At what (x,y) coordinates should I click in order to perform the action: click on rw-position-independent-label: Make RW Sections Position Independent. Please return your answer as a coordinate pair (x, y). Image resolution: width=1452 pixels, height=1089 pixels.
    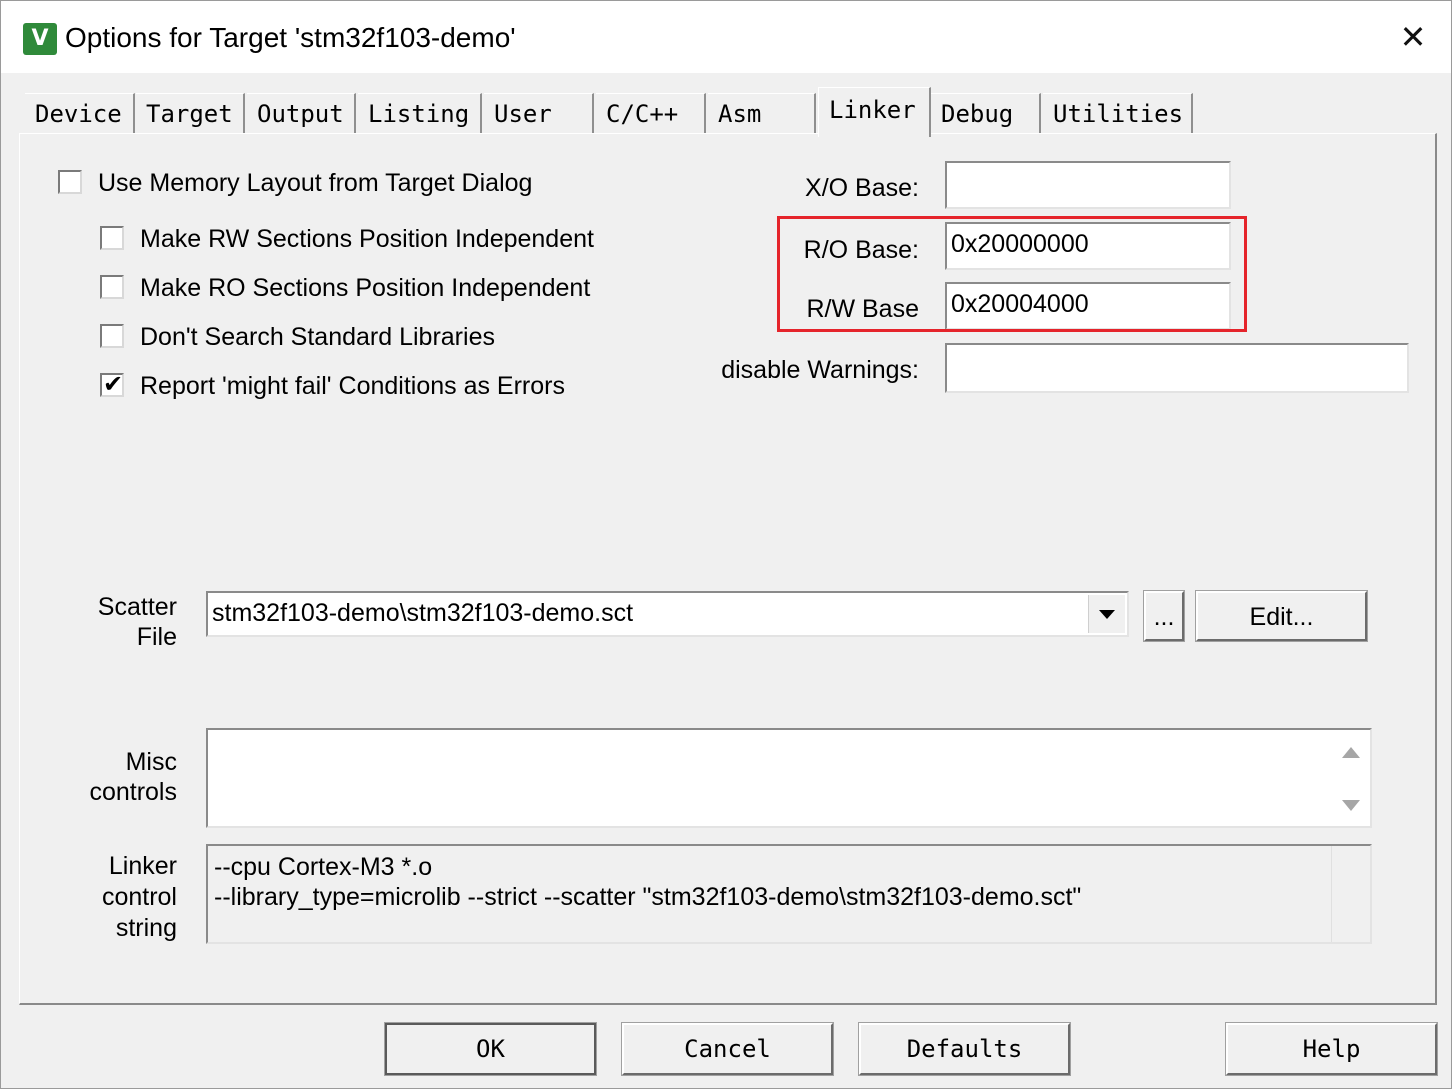
    Looking at the image, I should click on (367, 239).